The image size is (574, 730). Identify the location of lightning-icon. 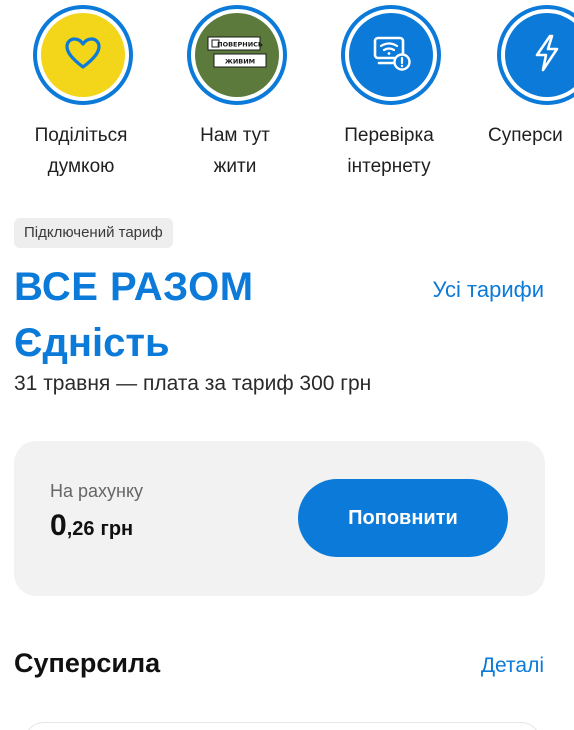
(547, 55).